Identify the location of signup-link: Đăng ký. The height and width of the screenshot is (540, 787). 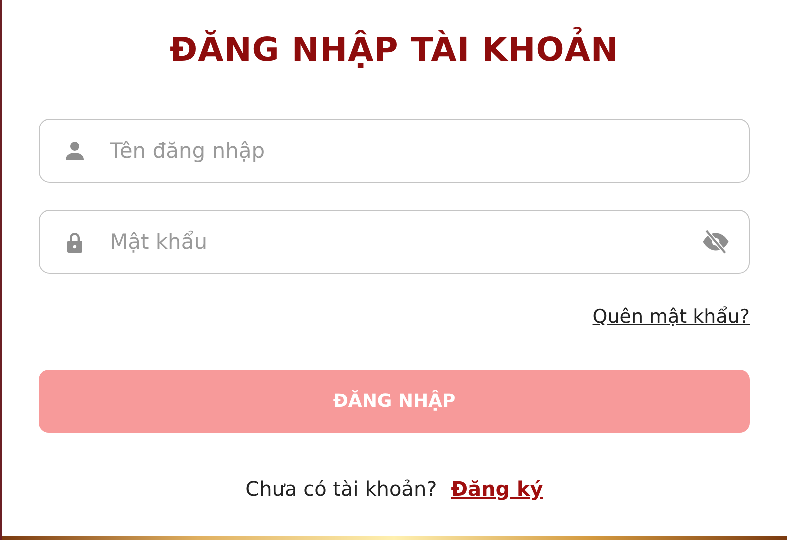
(497, 489).